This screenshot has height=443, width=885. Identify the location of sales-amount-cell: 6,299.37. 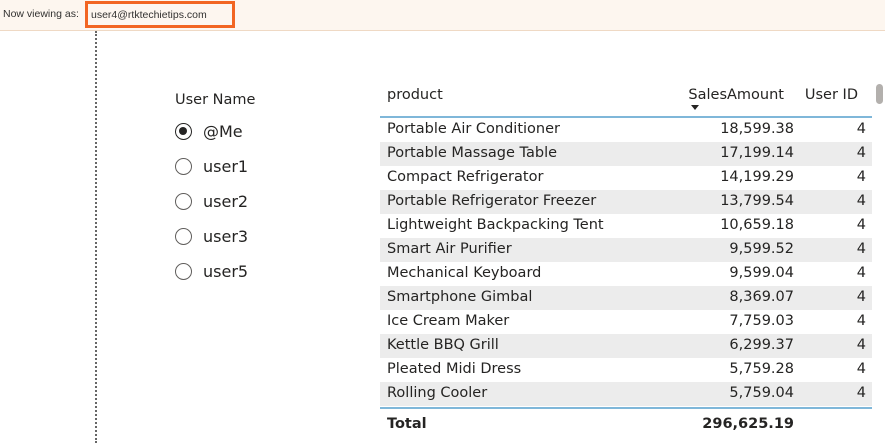
(761, 345).